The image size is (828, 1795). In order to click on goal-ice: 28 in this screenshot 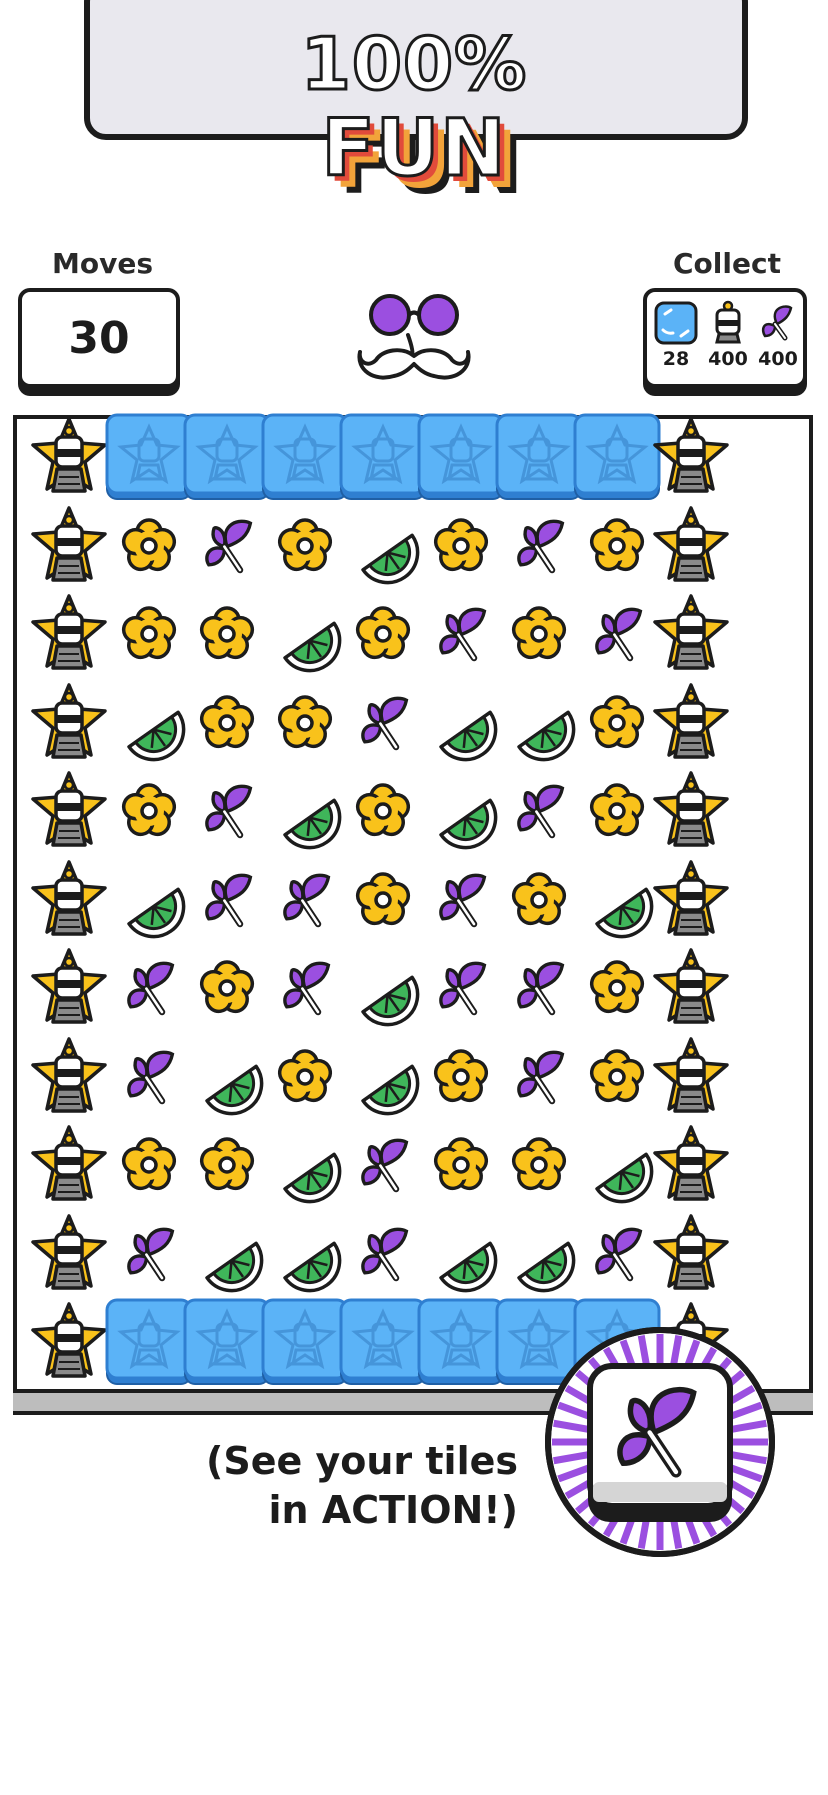, I will do `click(676, 335)`.